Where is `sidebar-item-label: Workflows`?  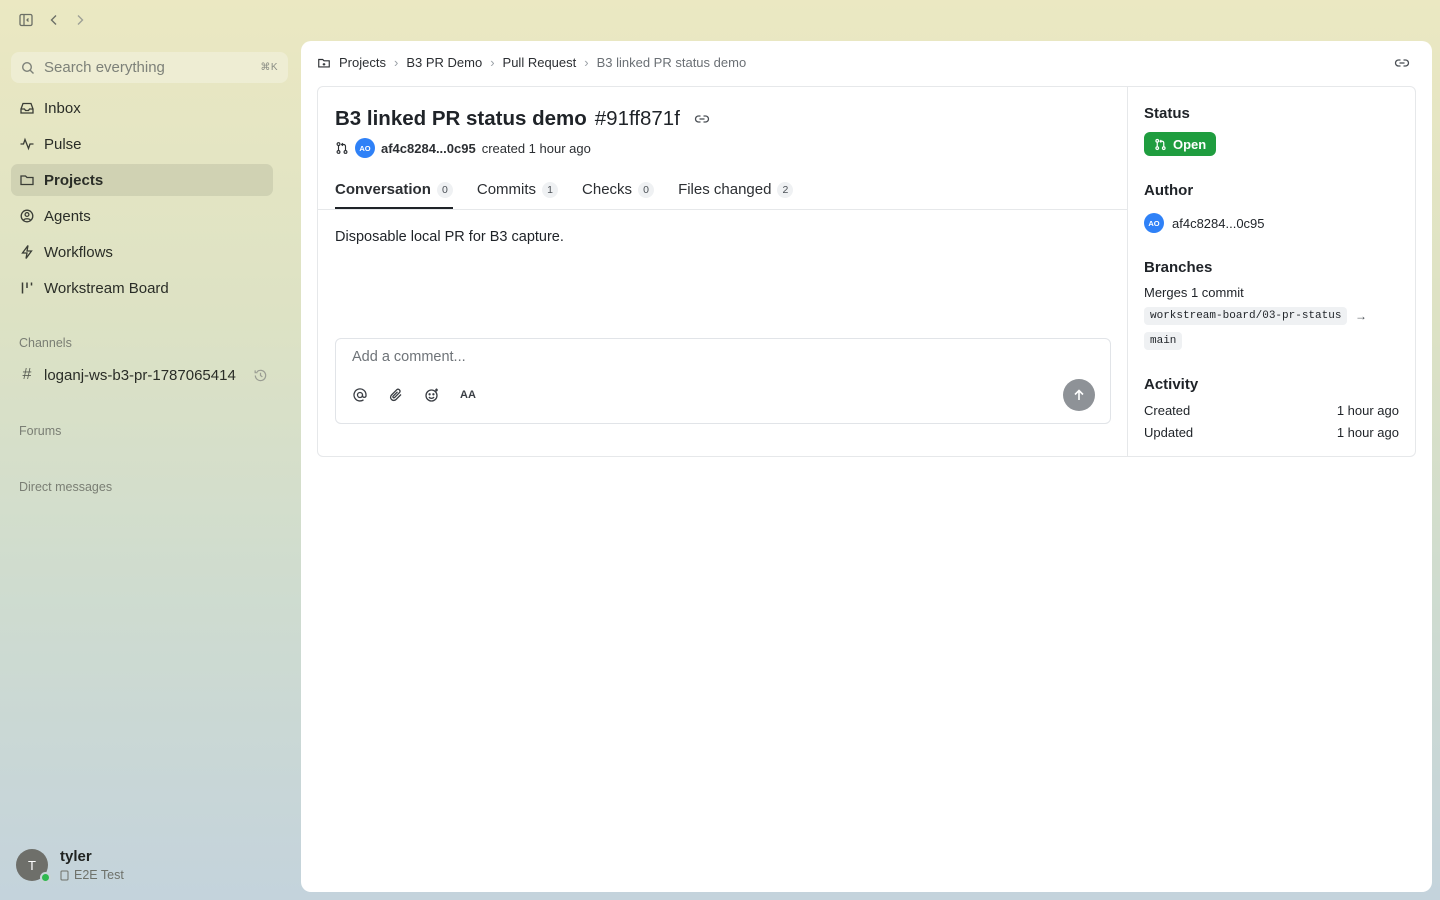 sidebar-item-label: Workflows is located at coordinates (78, 252).